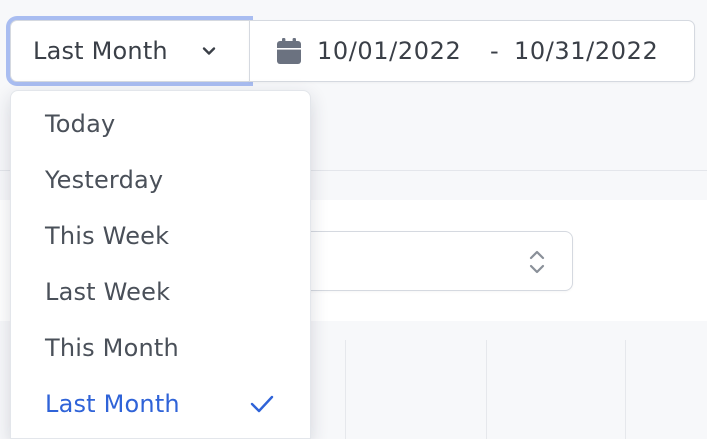 This screenshot has width=707, height=439. I want to click on date-preset-button: Last Month, so click(129, 51).